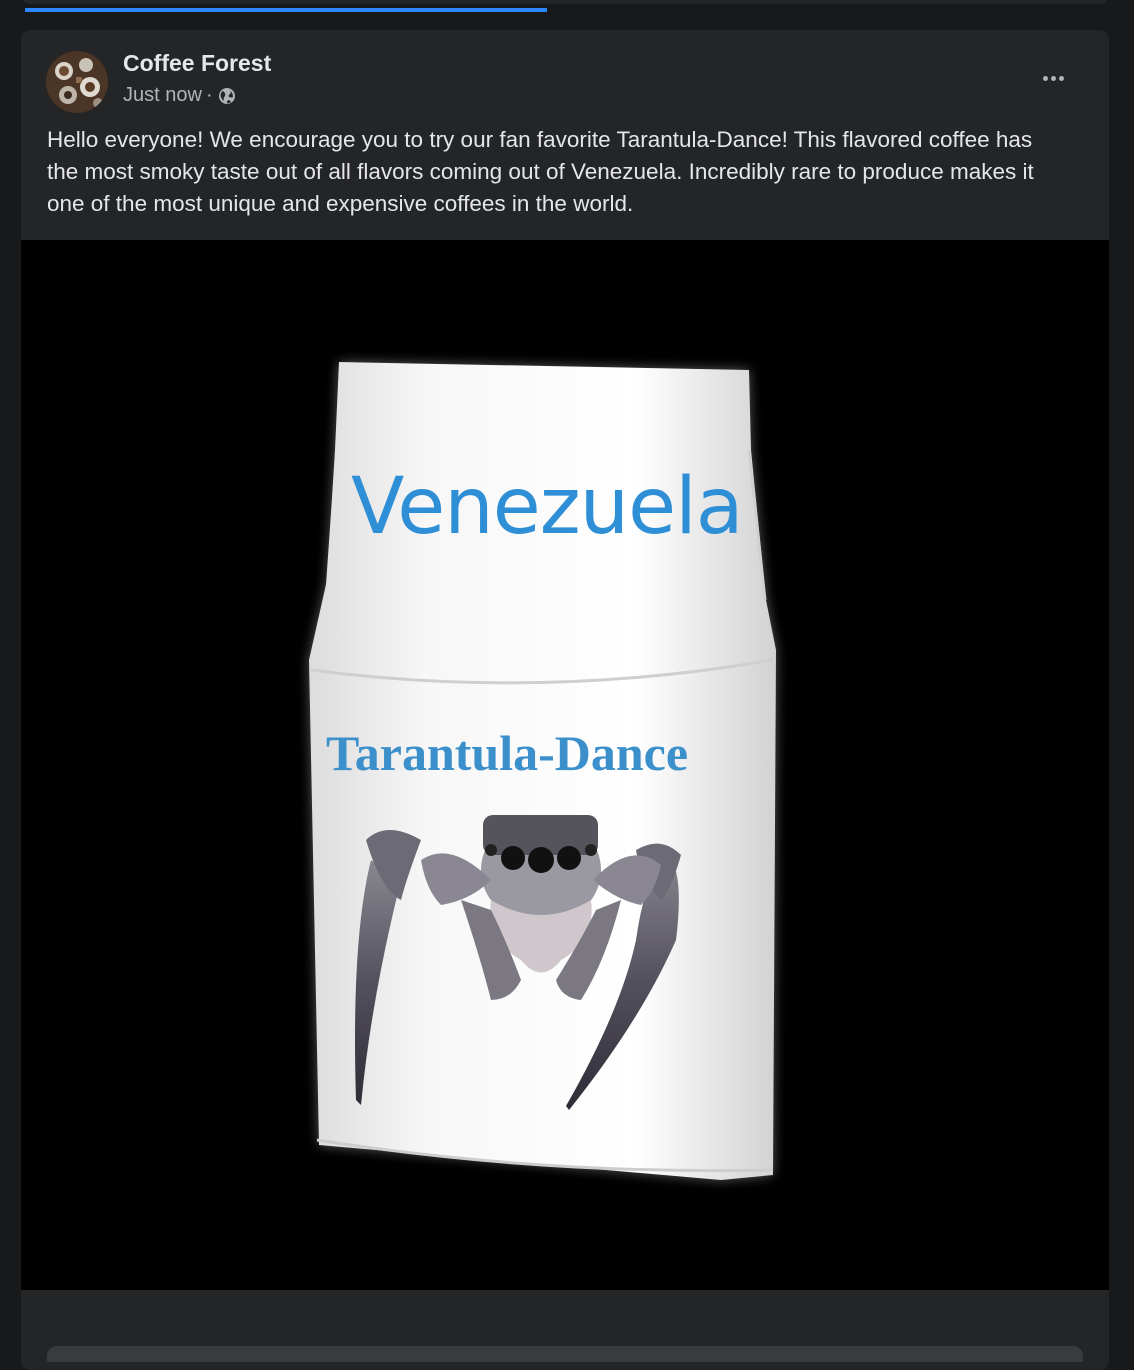 The height and width of the screenshot is (1370, 1134). I want to click on loading-progress-track, so click(565, 2).